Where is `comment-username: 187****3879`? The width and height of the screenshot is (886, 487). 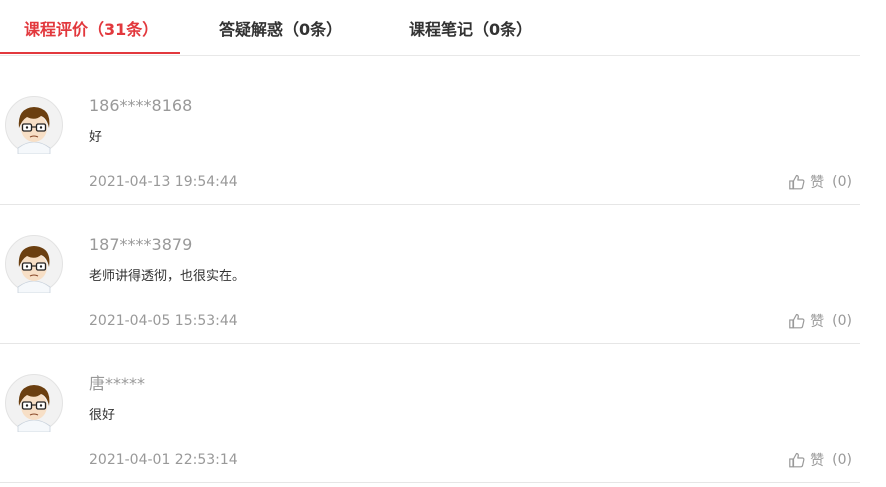
comment-username: 187****3879 is located at coordinates (141, 244).